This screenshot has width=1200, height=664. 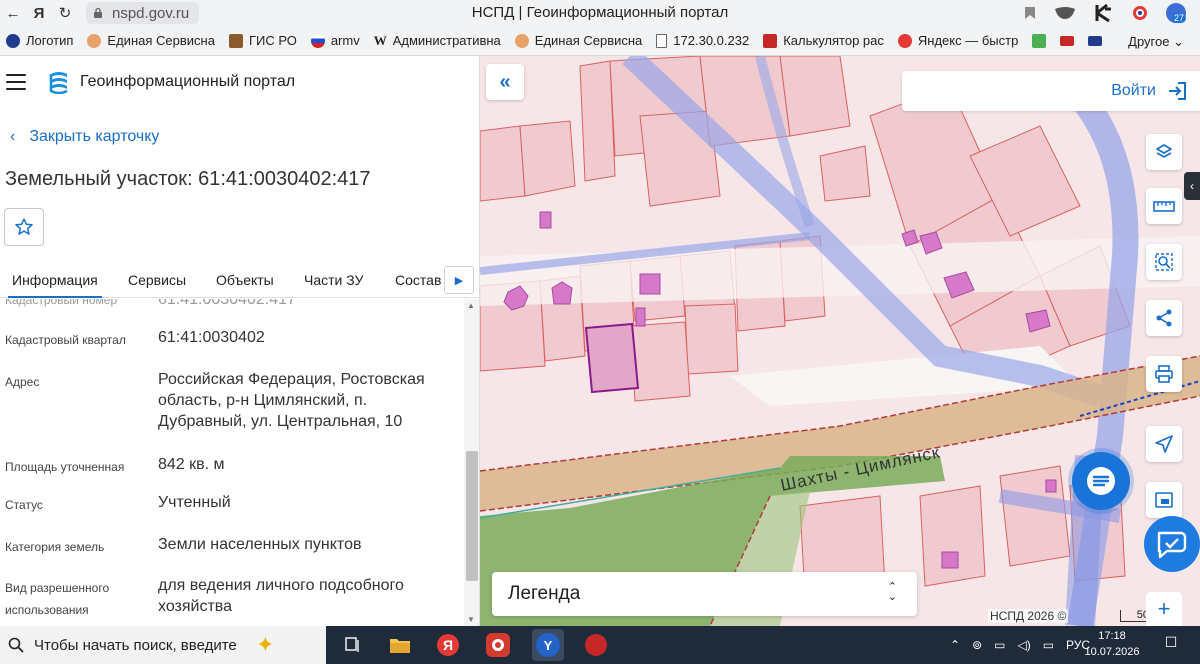 I want to click on zoom-in-button: +, so click(x=1164, y=609).